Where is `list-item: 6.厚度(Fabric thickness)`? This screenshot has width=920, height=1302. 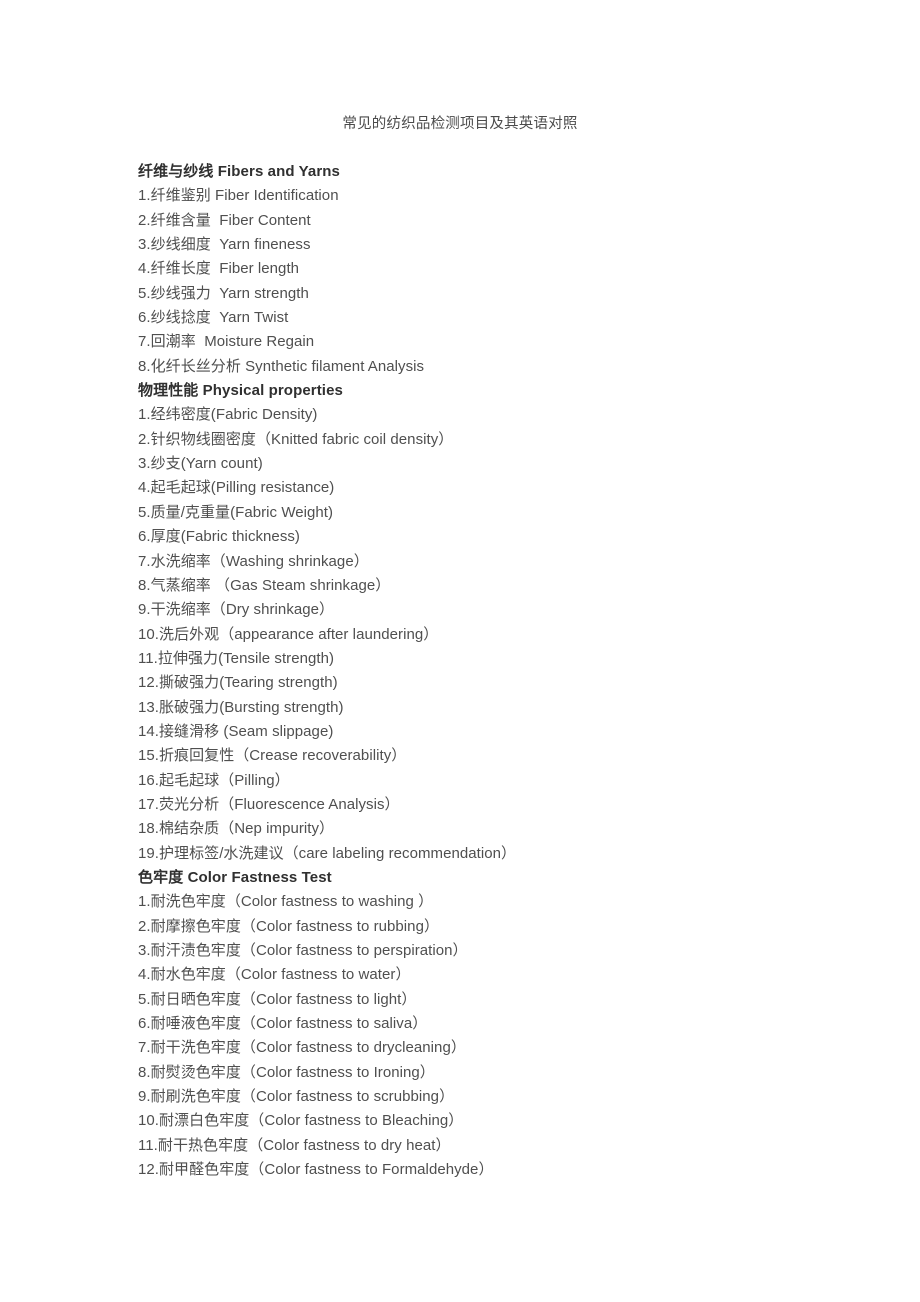 list-item: 6.厚度(Fabric thickness) is located at coordinates (219, 537).